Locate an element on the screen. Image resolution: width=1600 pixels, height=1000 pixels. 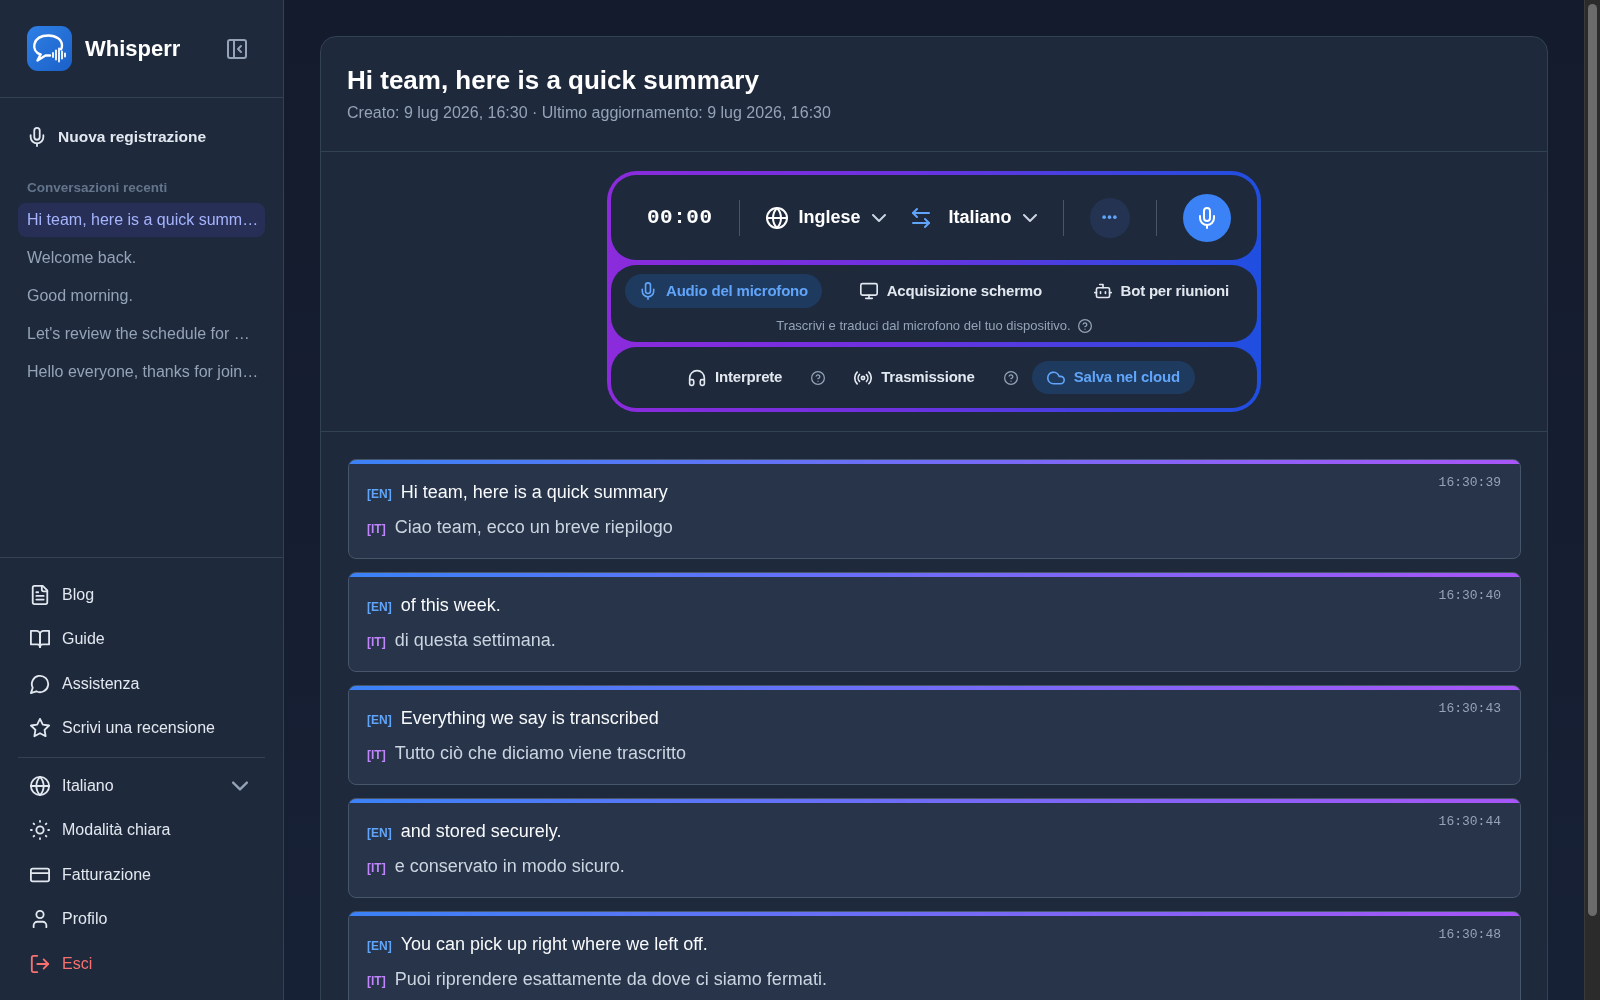
conversation-dates: Creato: 9 lug 2026, 16:30 · Ultimo aggiornamento: 9 lug 2026, 16:30 is located at coordinates (589, 113).